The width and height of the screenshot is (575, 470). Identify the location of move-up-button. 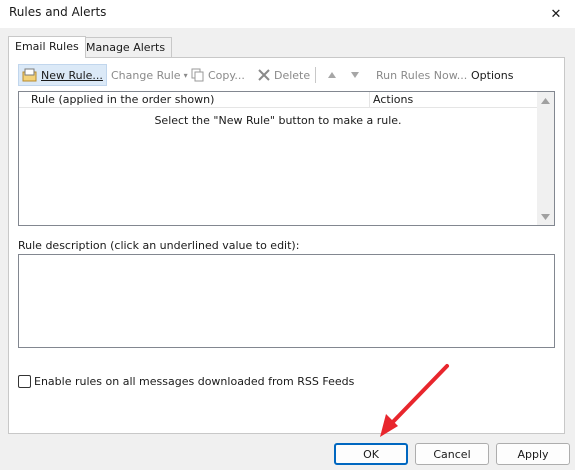
(332, 75).